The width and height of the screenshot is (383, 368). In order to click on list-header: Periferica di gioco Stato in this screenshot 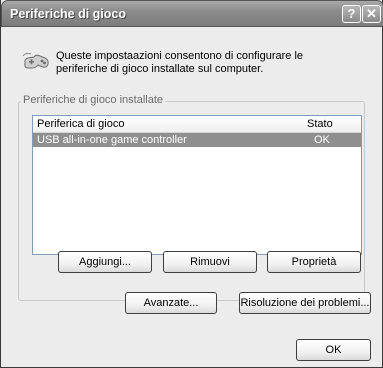, I will do `click(197, 124)`.